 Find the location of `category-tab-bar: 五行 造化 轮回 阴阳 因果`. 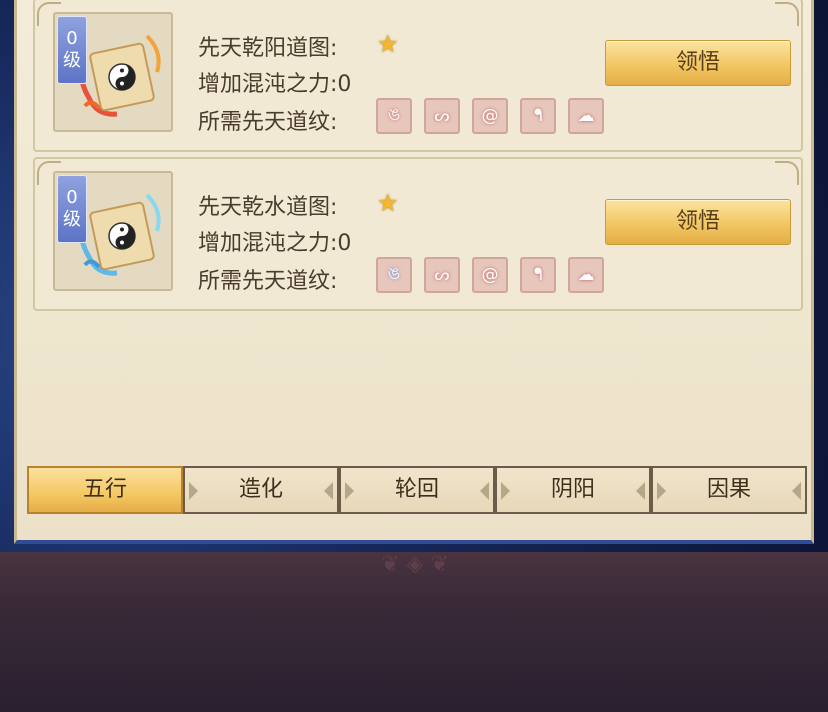

category-tab-bar: 五行 造化 轮回 阴阳 因果 is located at coordinates (417, 490).